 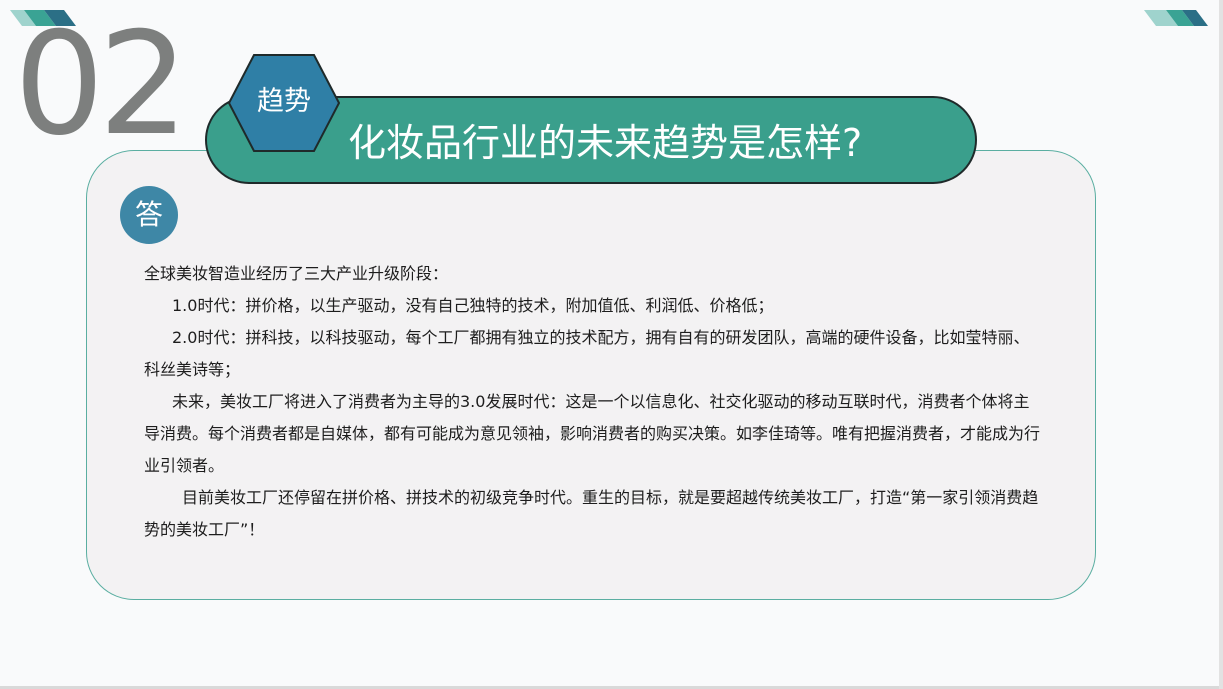 I want to click on paragraph-intro: 全球美妆智造业经历了三大产业升级阶段：, so click(x=296, y=273).